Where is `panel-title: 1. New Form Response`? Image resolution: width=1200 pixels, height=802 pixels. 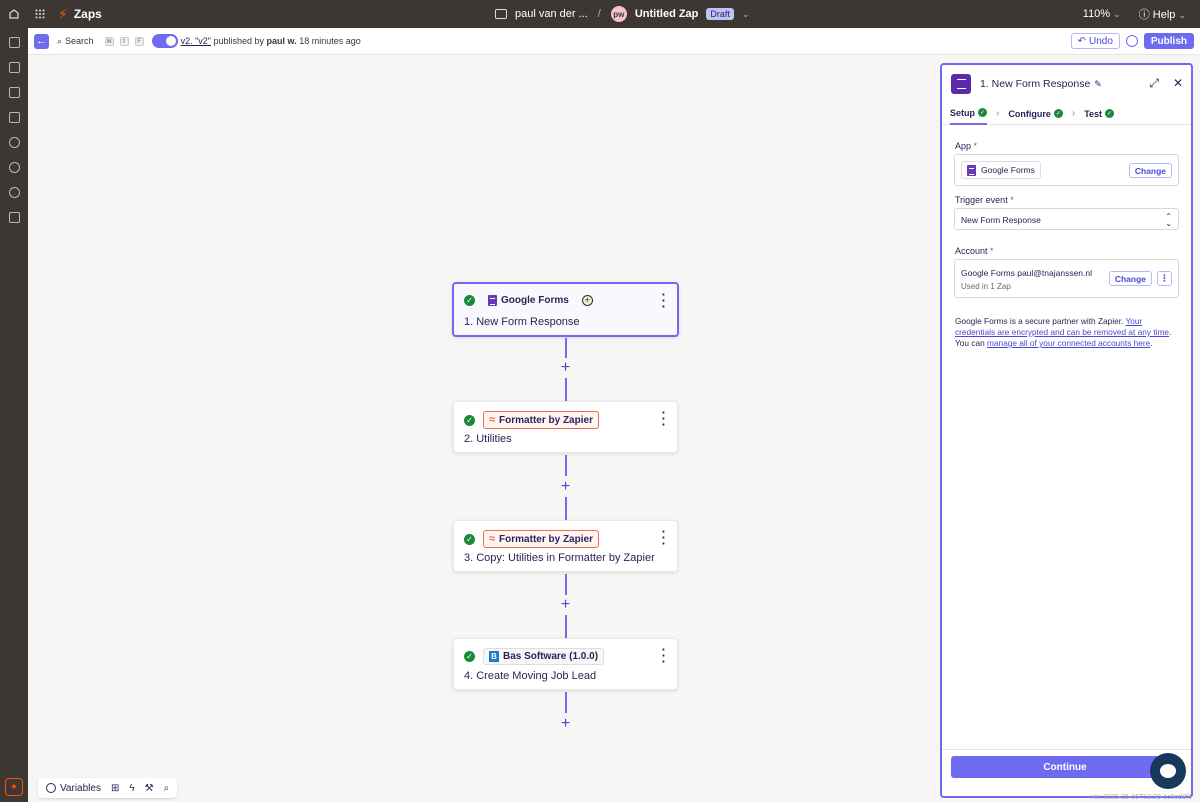 panel-title: 1. New Form Response is located at coordinates (1035, 84).